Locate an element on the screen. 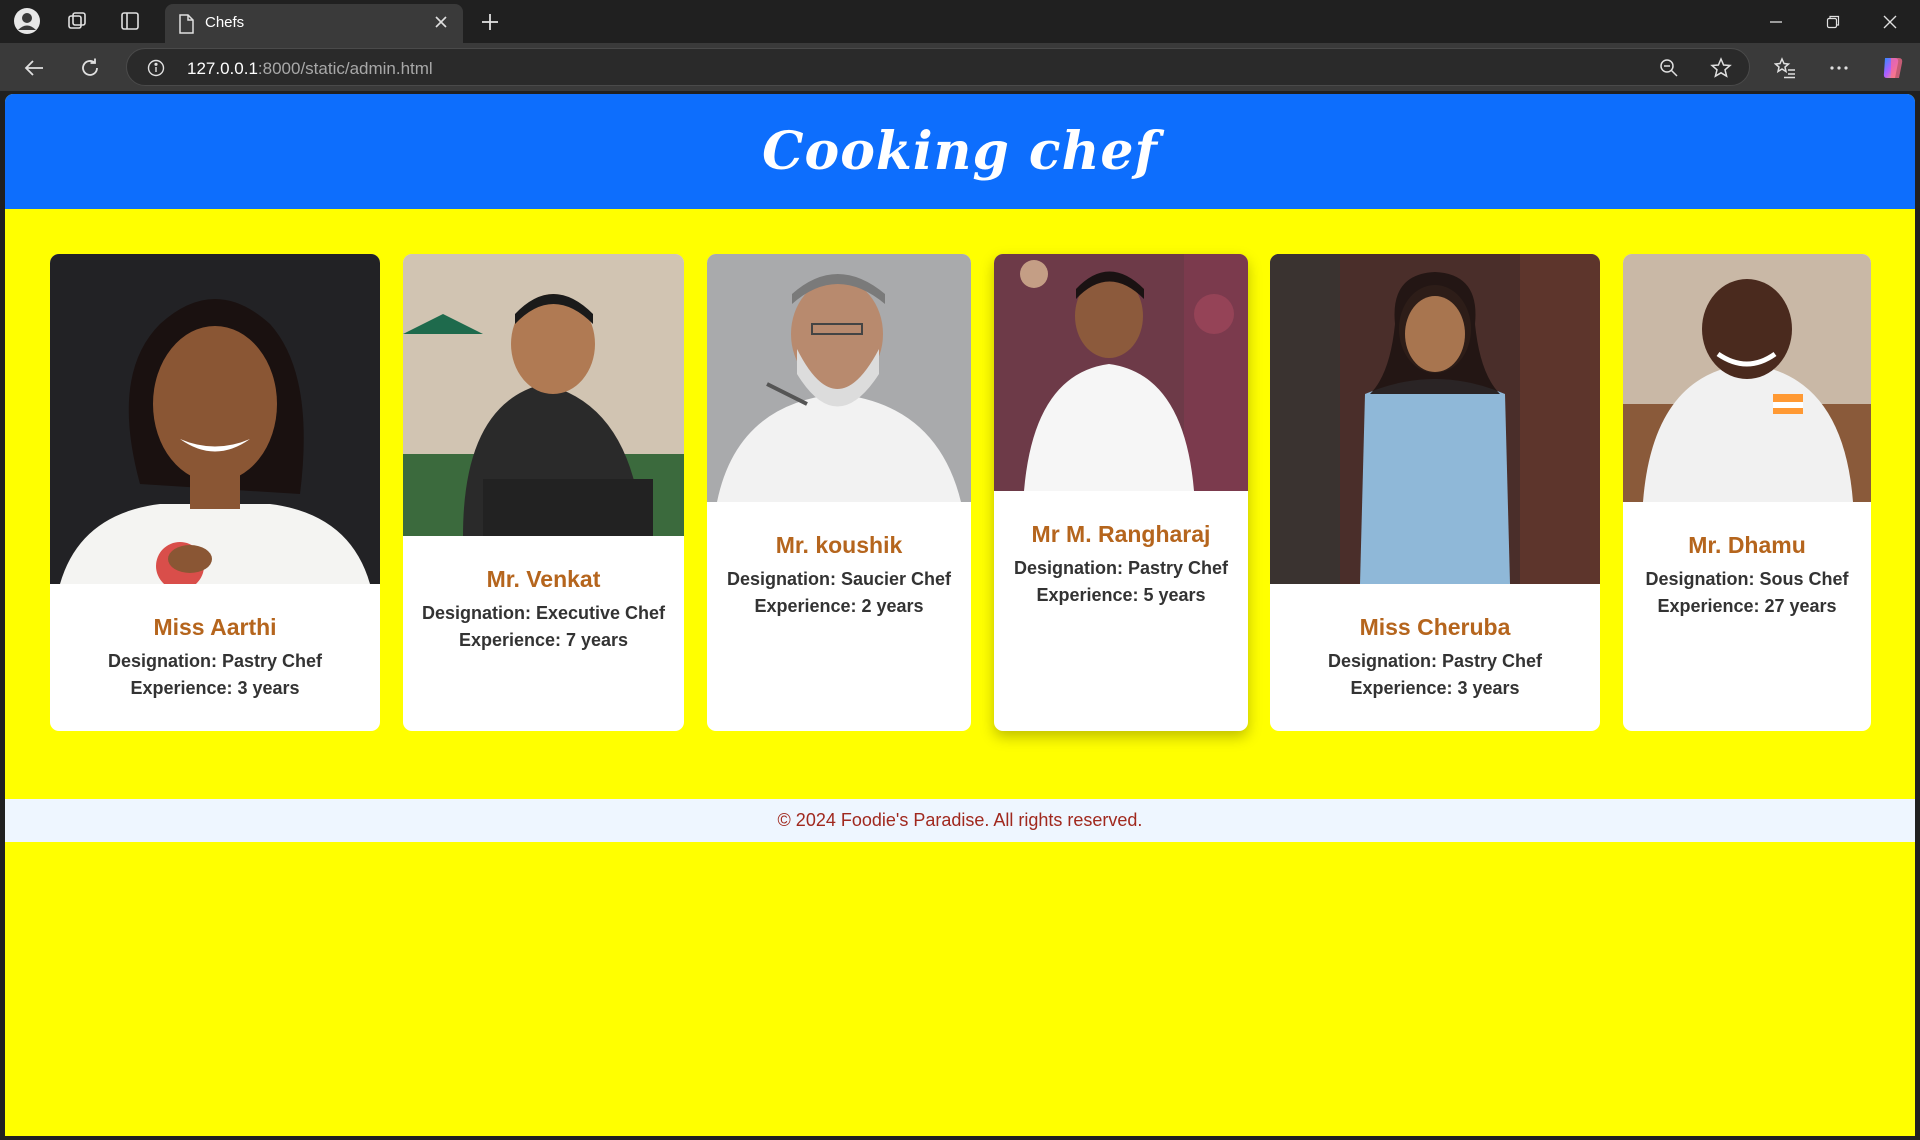 The height and width of the screenshot is (1140, 1920). chef-designation: Designation: Sous Chef is located at coordinates (1747, 579).